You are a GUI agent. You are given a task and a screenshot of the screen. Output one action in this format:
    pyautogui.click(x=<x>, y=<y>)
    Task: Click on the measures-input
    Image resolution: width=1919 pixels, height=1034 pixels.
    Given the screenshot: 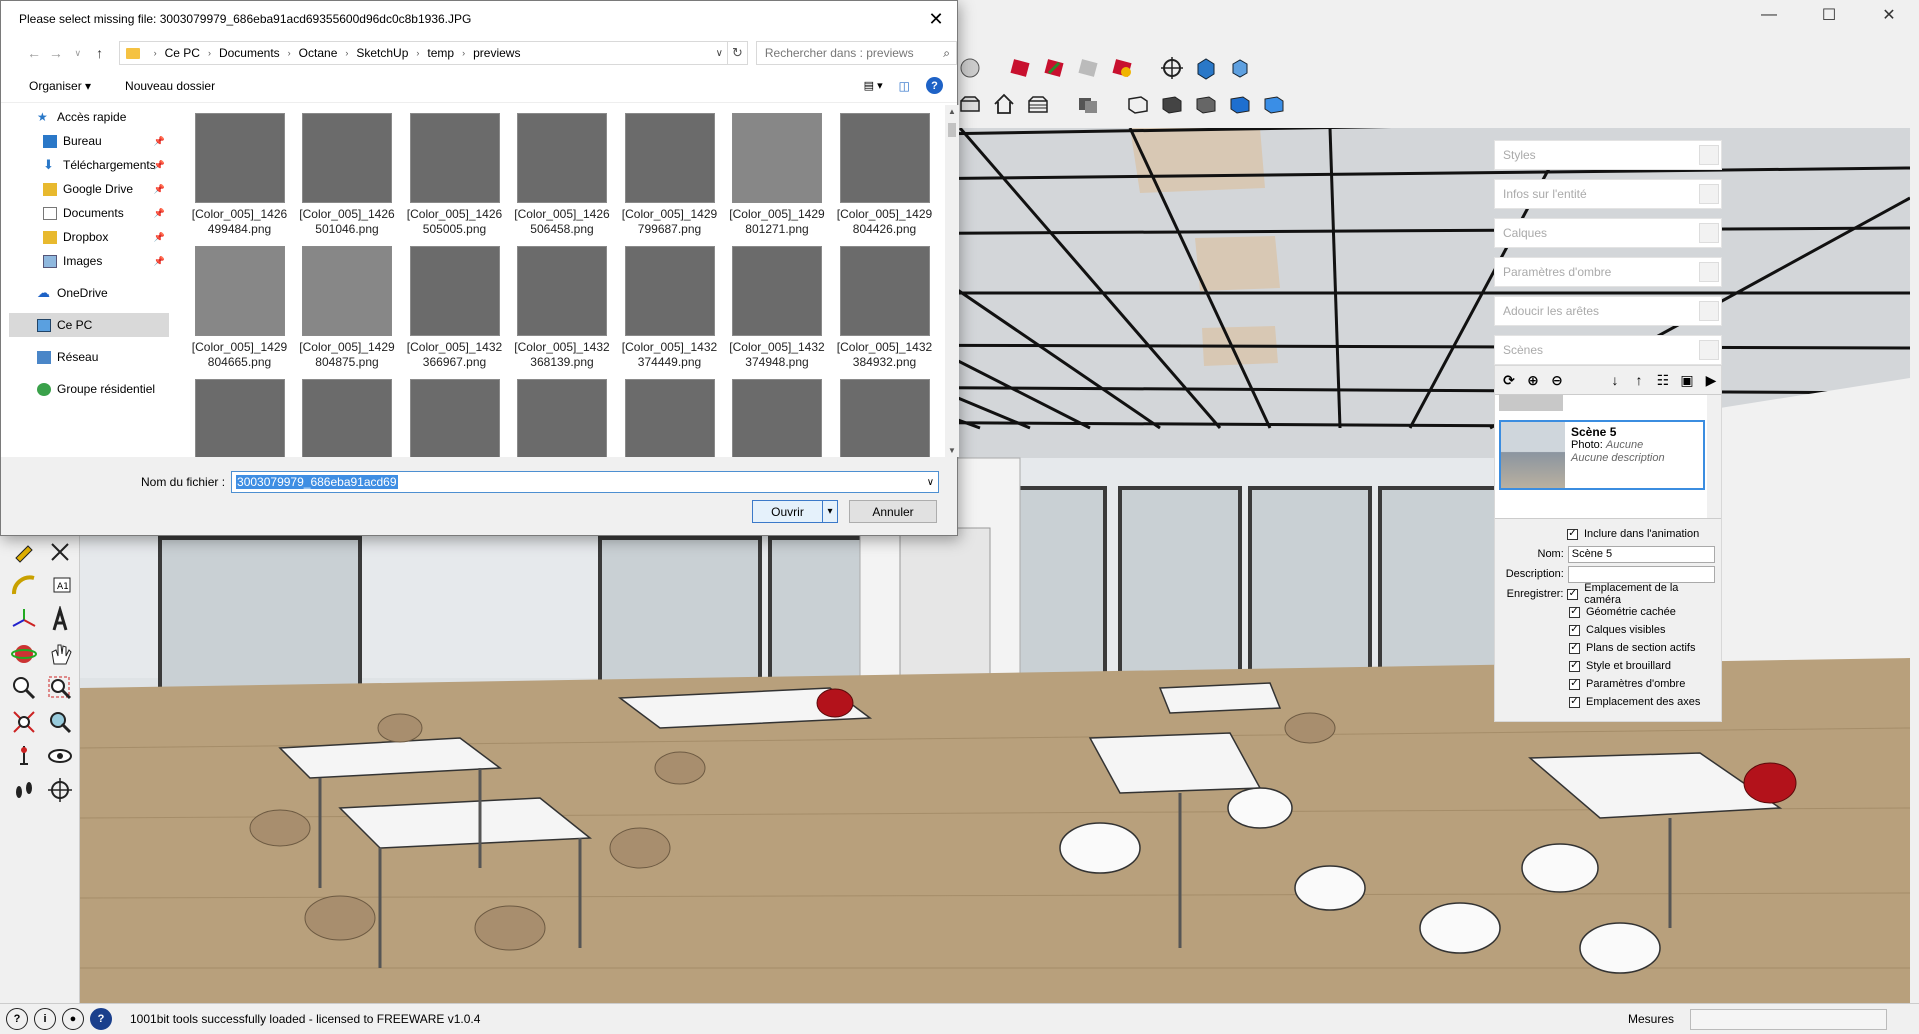 What is the action you would take?
    pyautogui.click(x=1788, y=1019)
    